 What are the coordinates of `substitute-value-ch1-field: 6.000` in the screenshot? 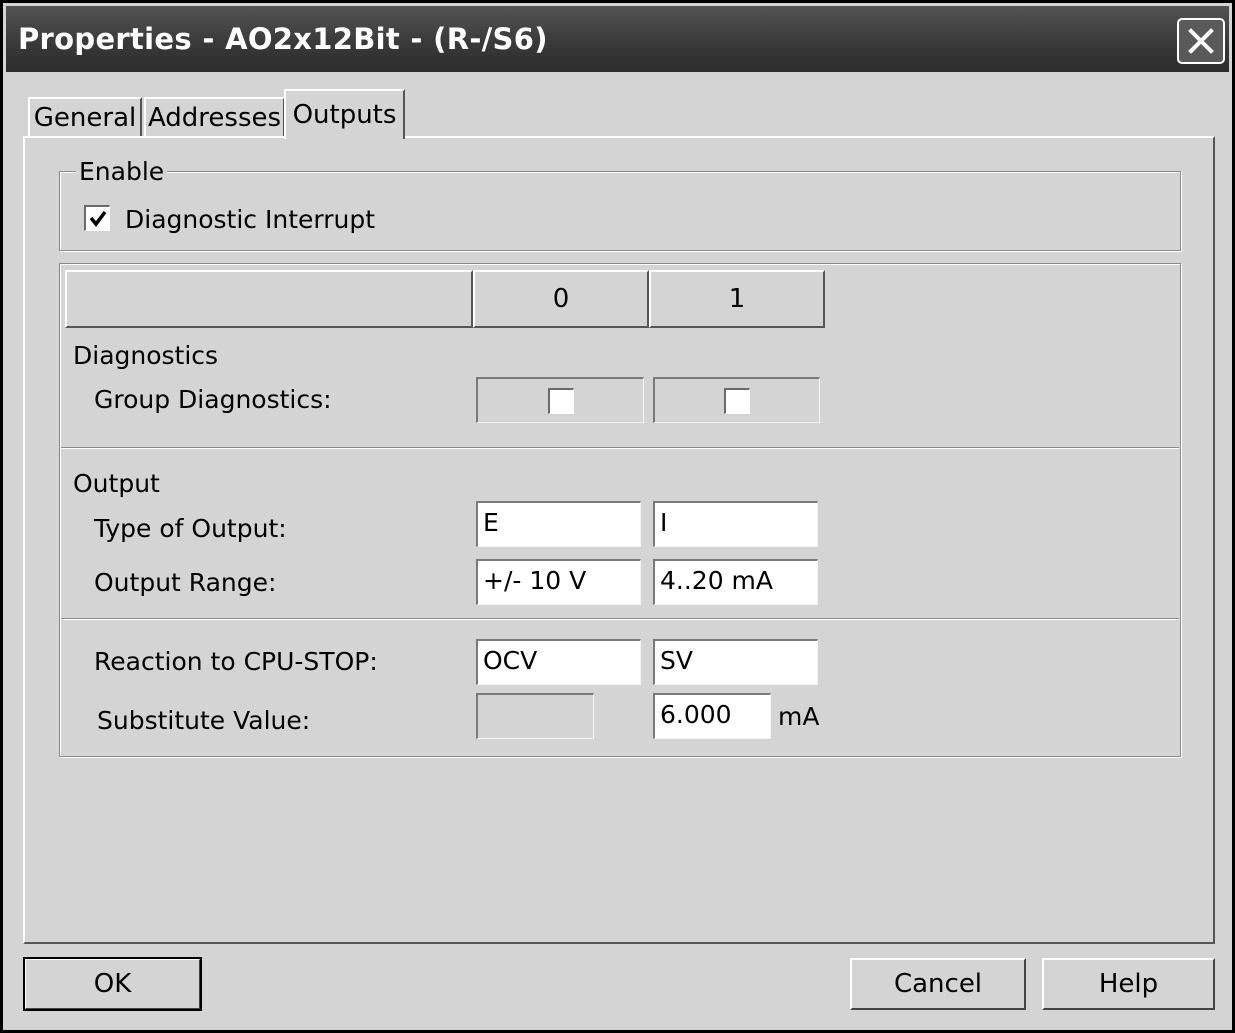 It's located at (712, 716).